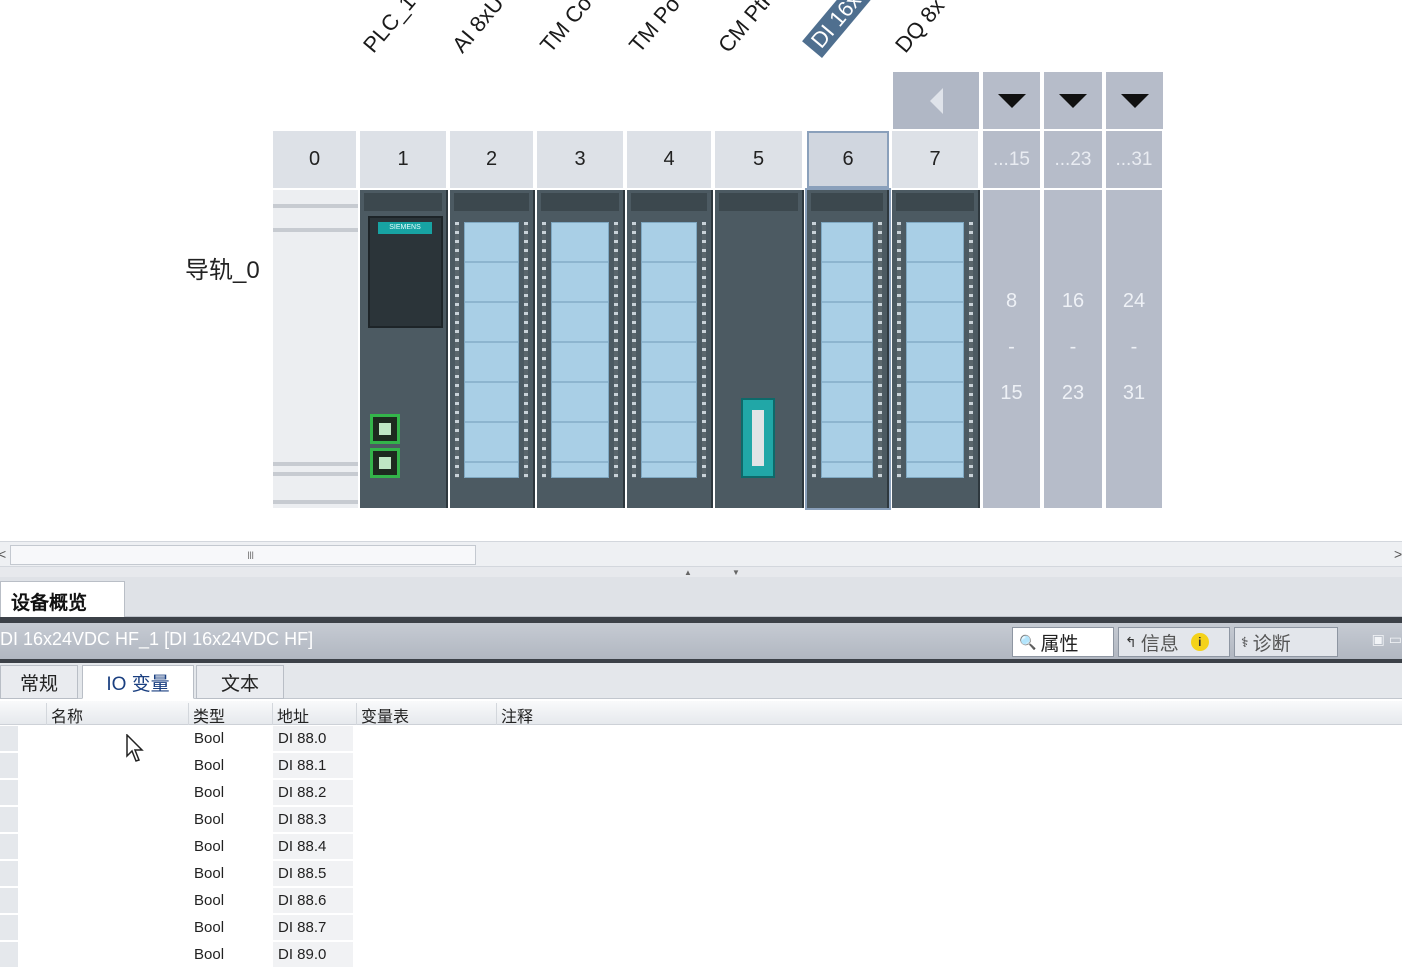 The width and height of the screenshot is (1402, 968). I want to click on group-end: 31, so click(1134, 393).